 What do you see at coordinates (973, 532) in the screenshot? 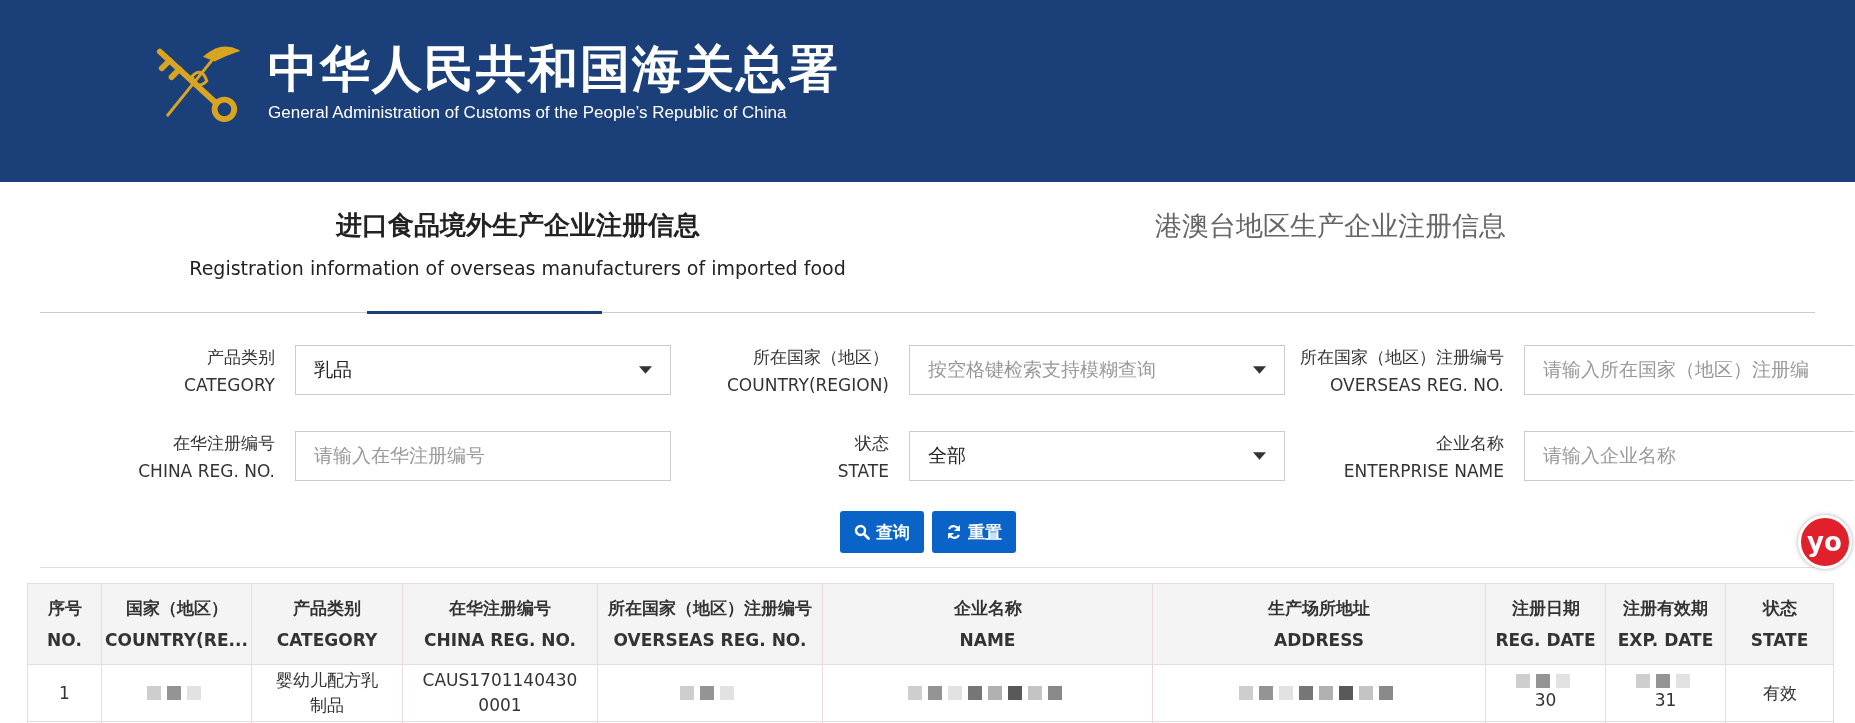
I see `reset-button: 重置` at bounding box center [973, 532].